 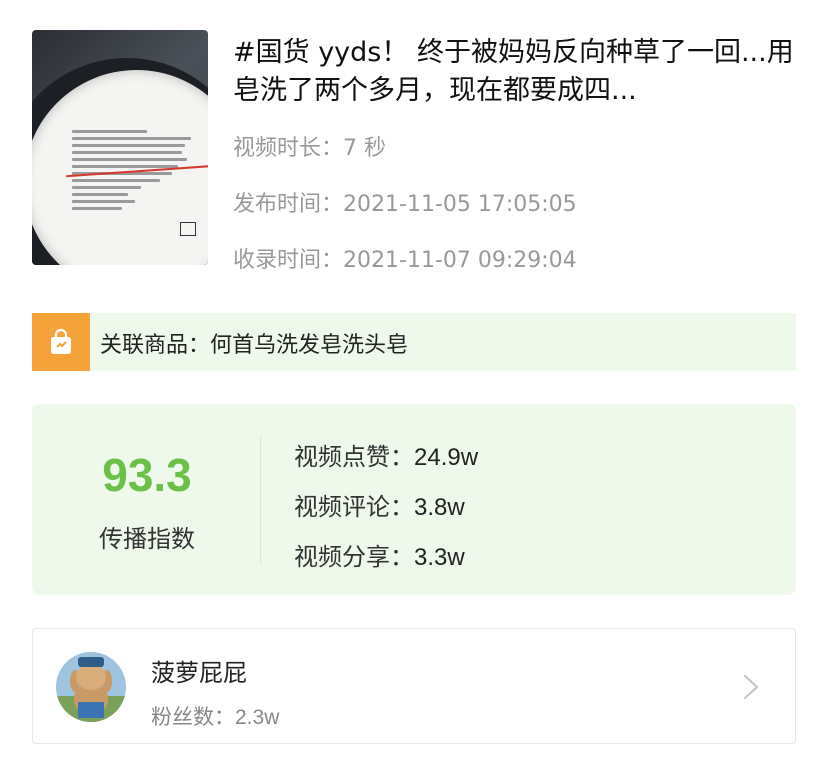 I want to click on video-collect-row: 收录时间：2021-11-07 09:29:04, so click(x=405, y=258).